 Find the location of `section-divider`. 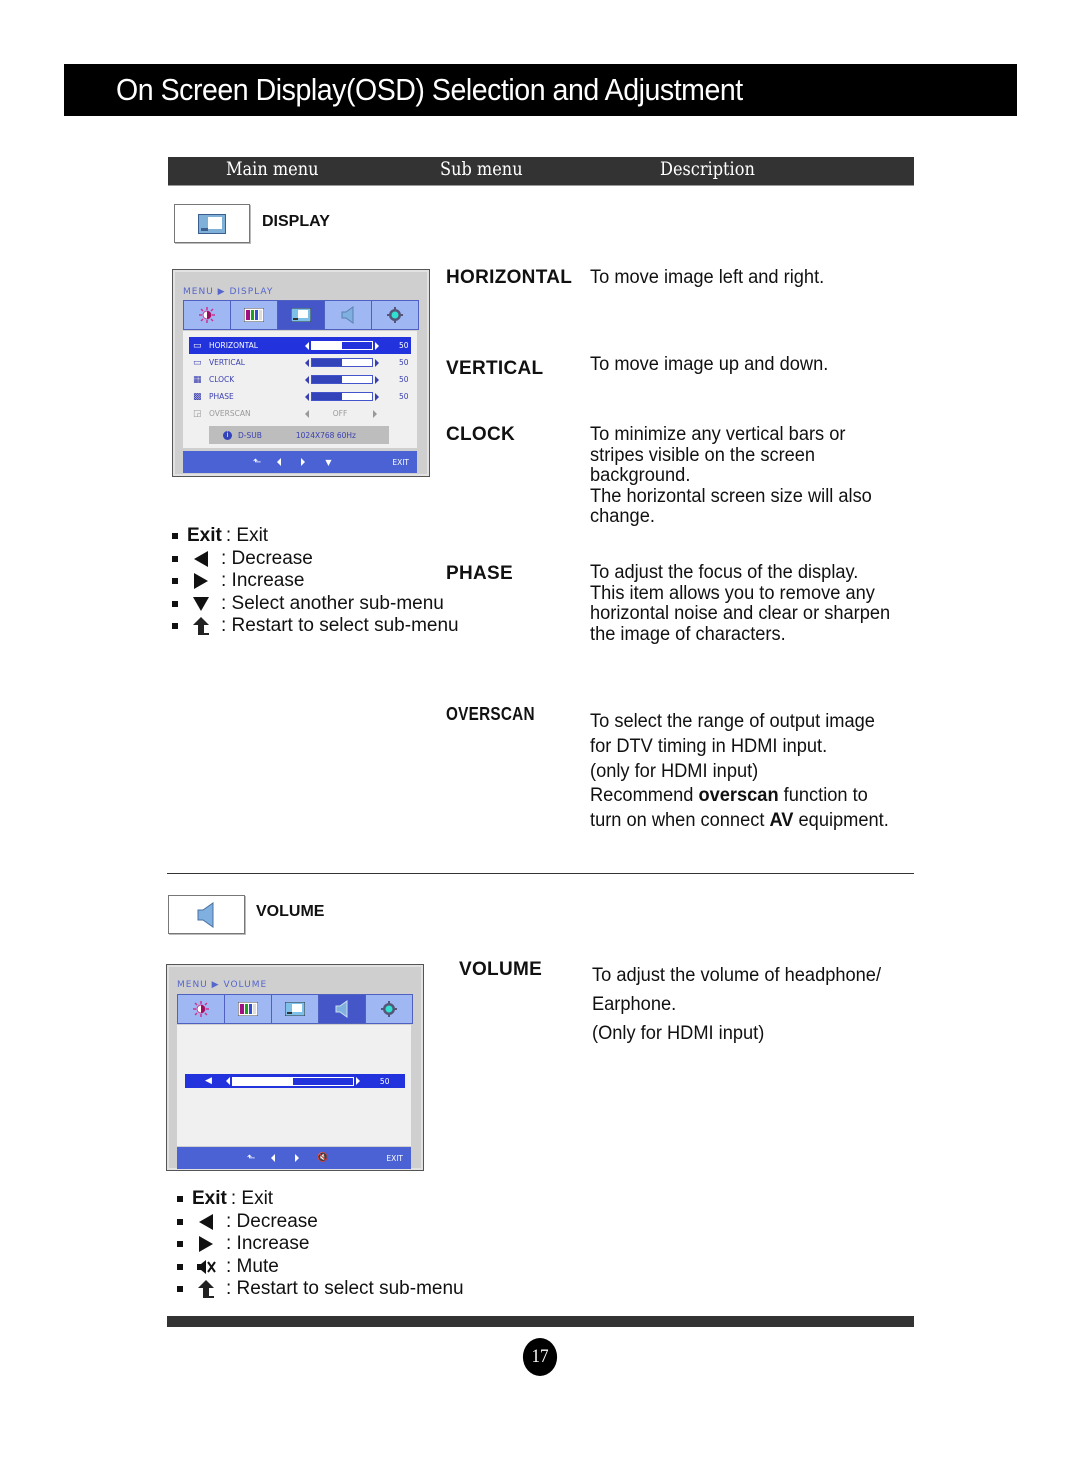

section-divider is located at coordinates (540, 873).